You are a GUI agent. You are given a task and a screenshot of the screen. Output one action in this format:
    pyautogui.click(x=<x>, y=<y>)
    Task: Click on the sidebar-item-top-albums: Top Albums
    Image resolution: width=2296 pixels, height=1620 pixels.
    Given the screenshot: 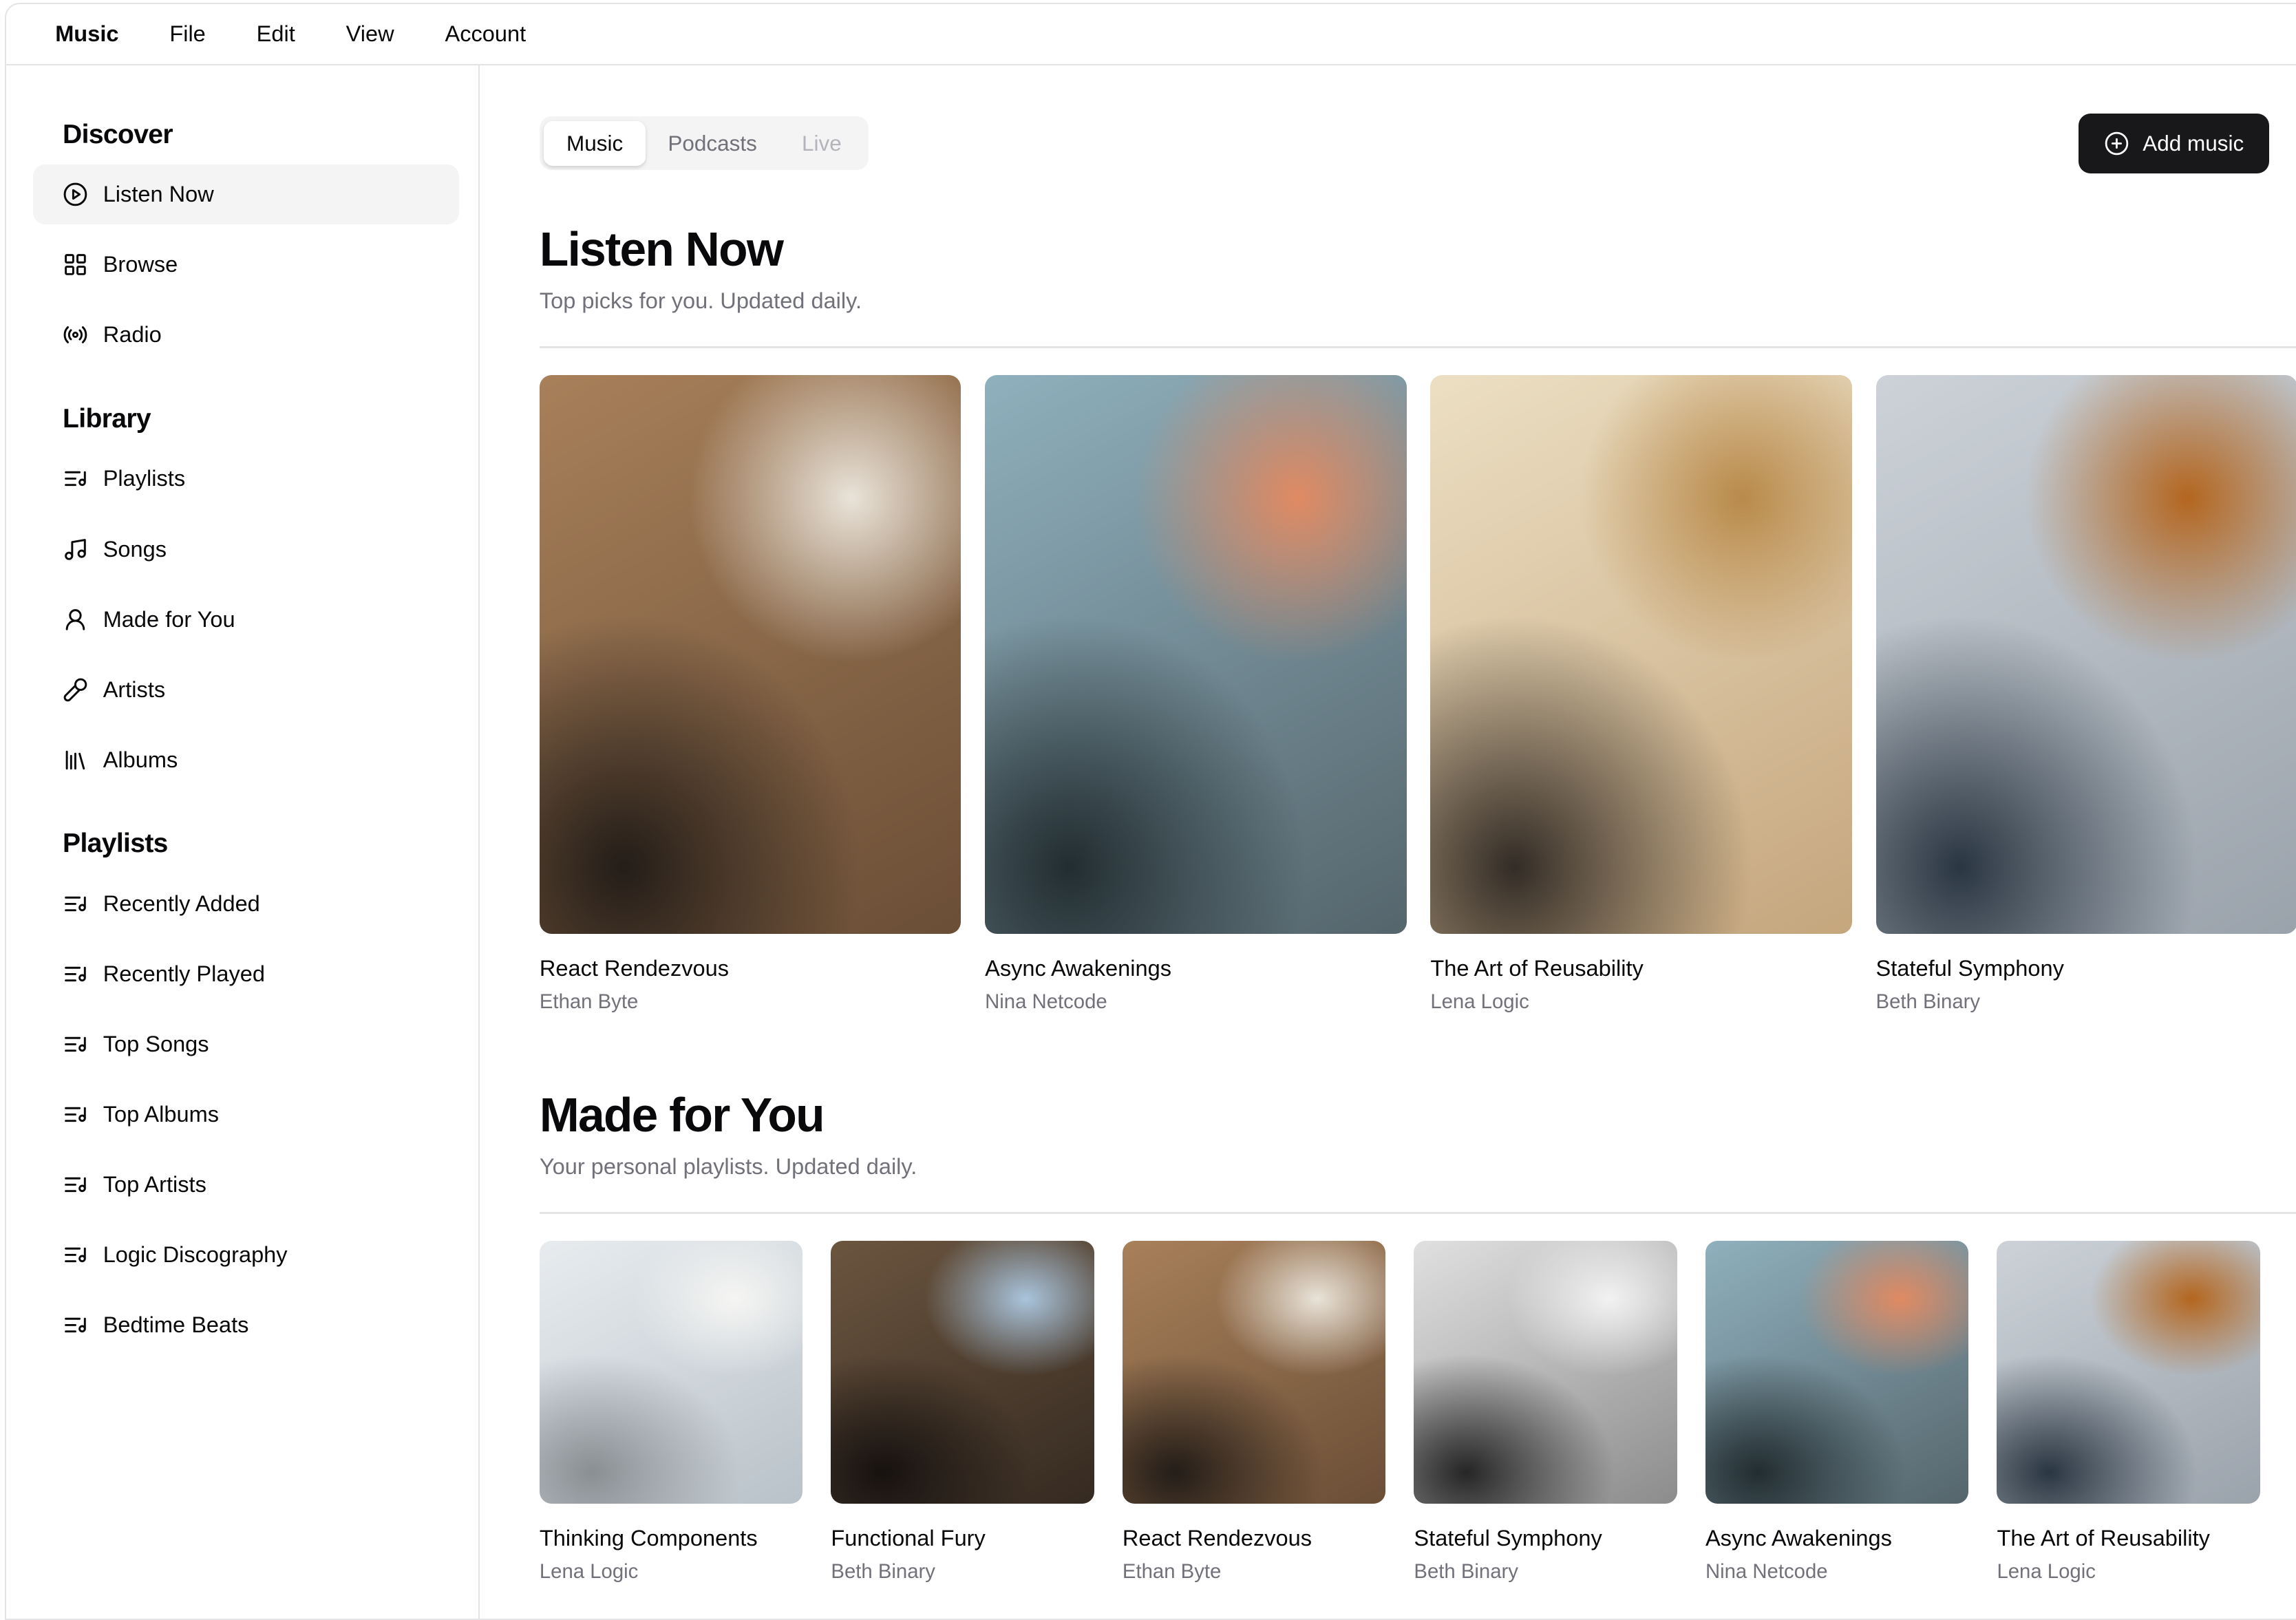 What is the action you would take?
    pyautogui.click(x=246, y=1114)
    